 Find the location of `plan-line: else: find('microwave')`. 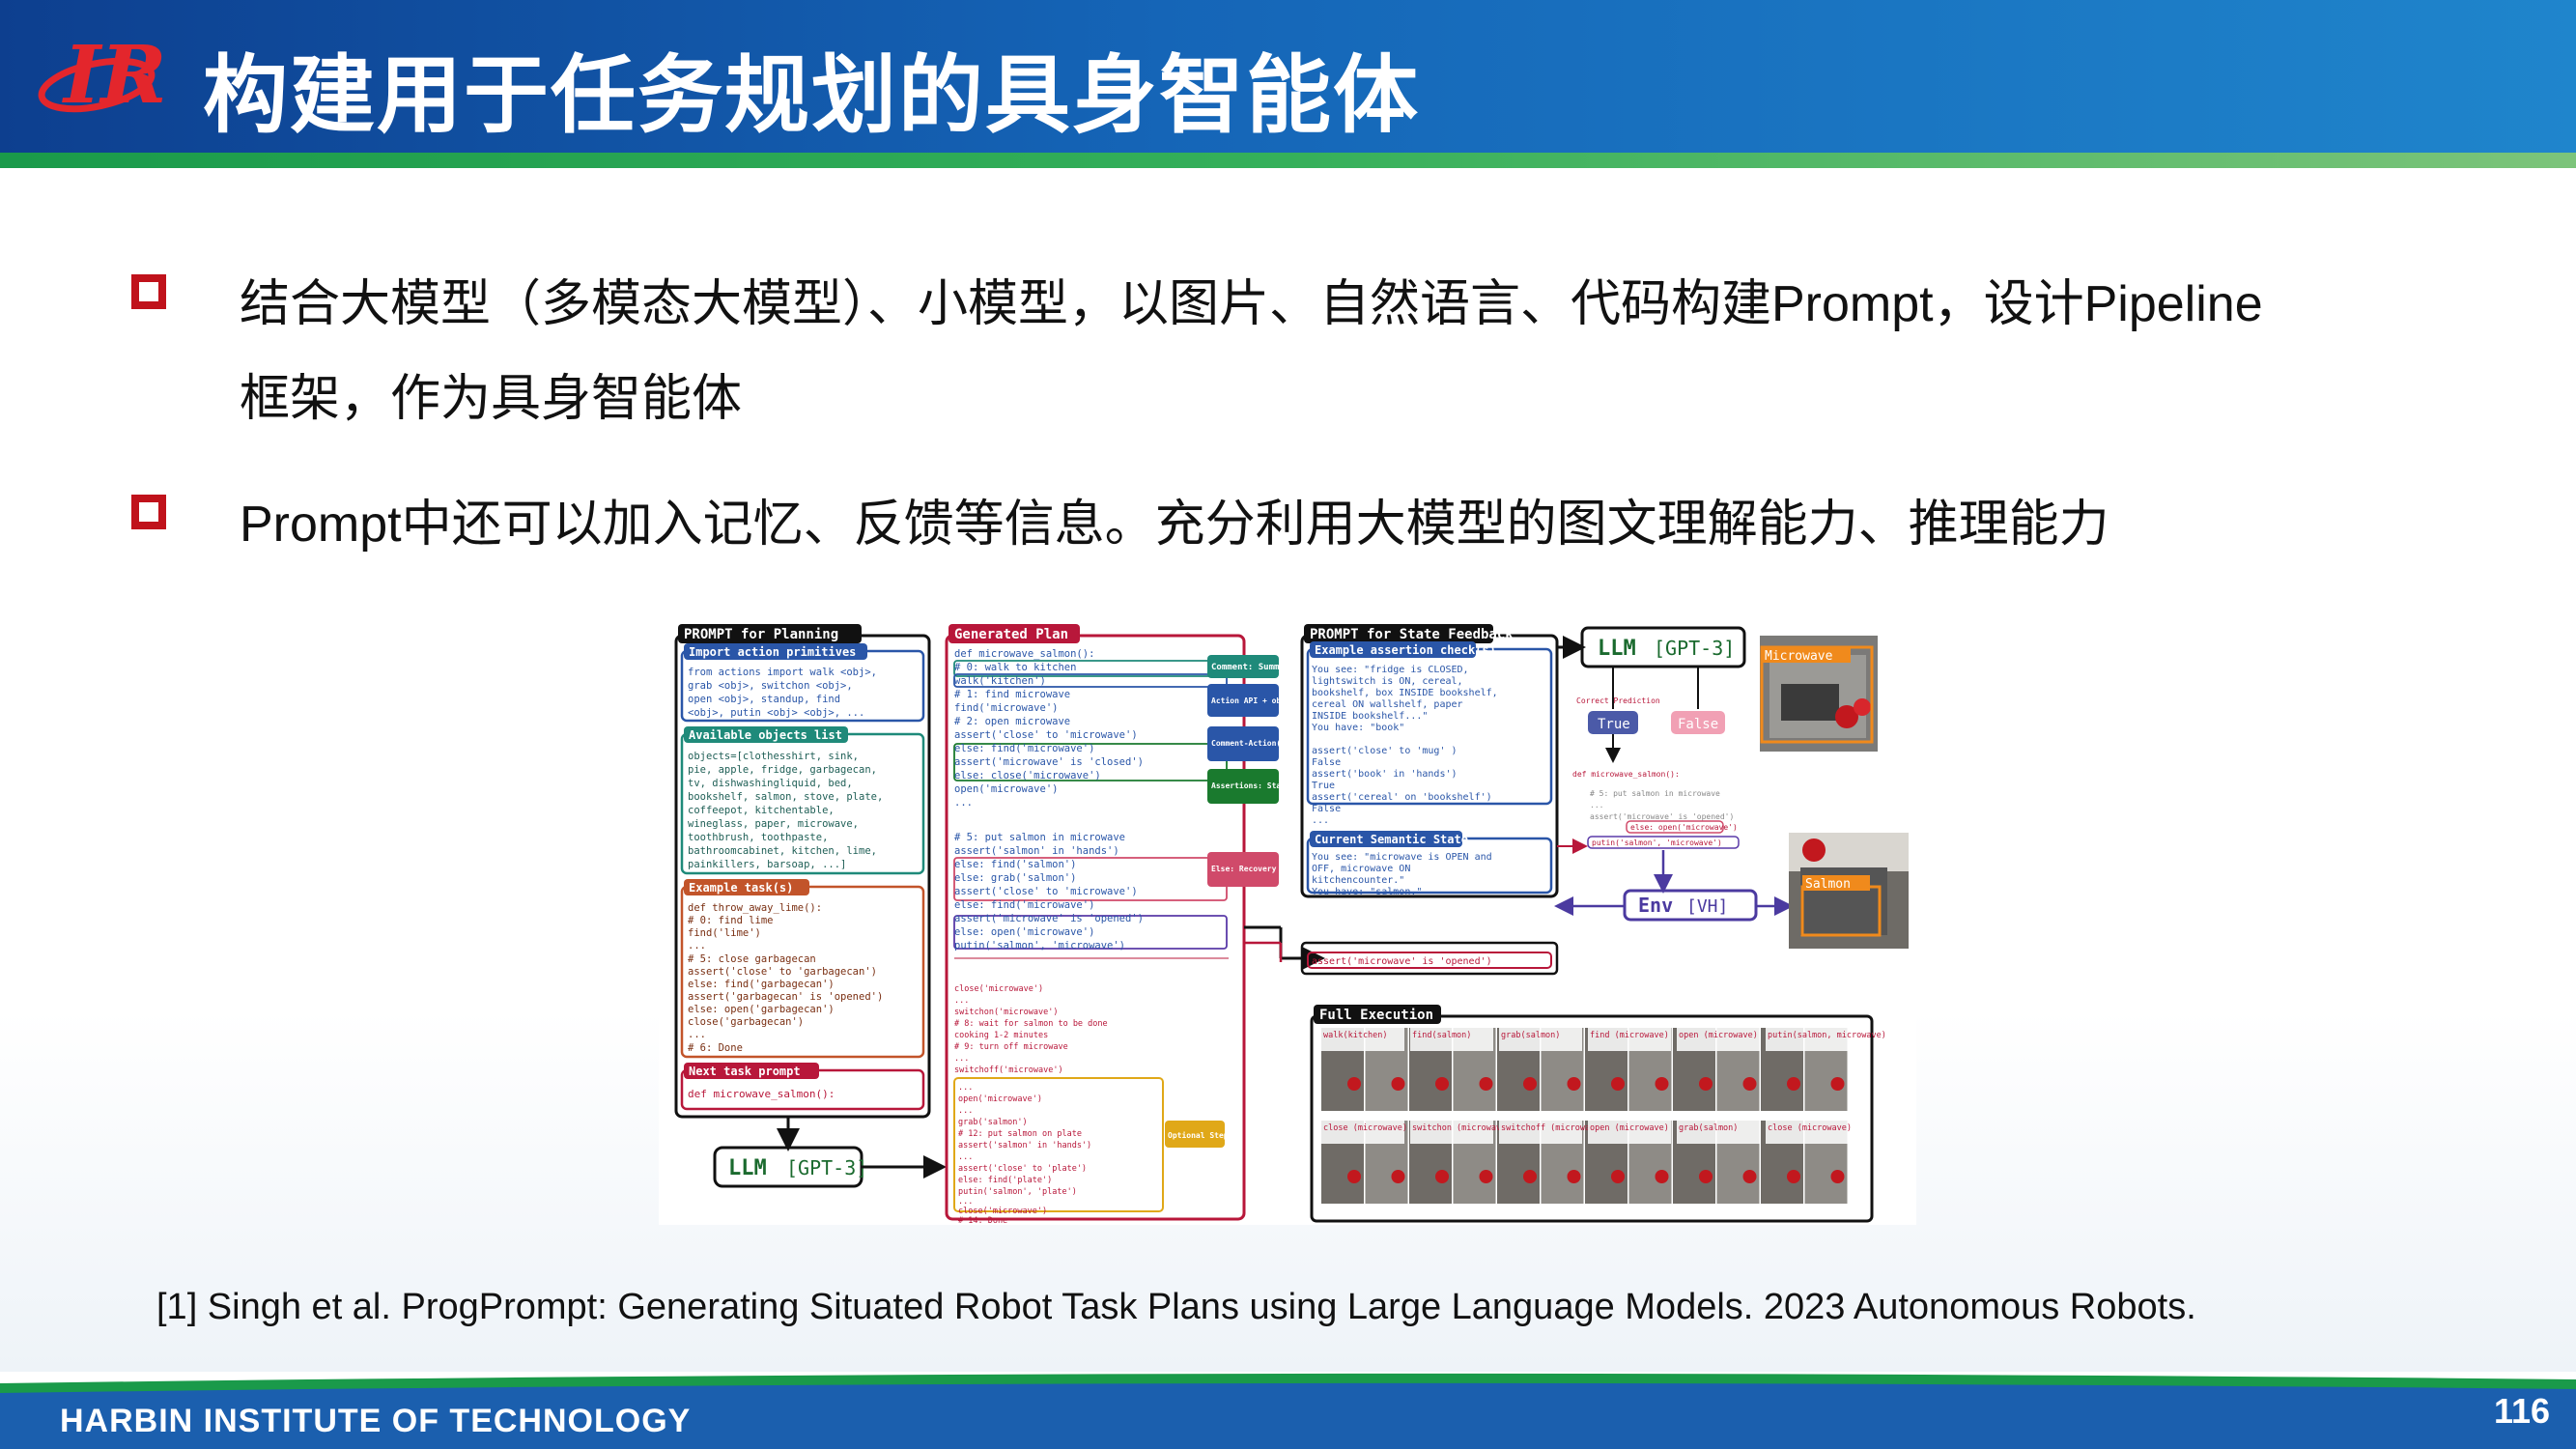

plan-line: else: find('microwave') is located at coordinates (1024, 748).